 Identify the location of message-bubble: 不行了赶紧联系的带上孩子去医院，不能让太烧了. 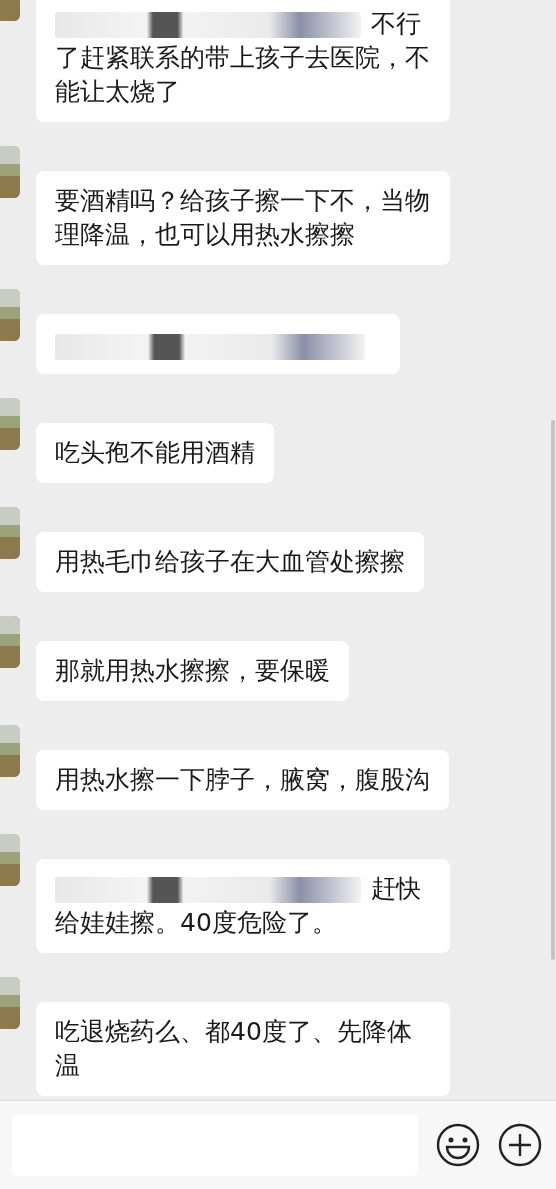
(243, 61).